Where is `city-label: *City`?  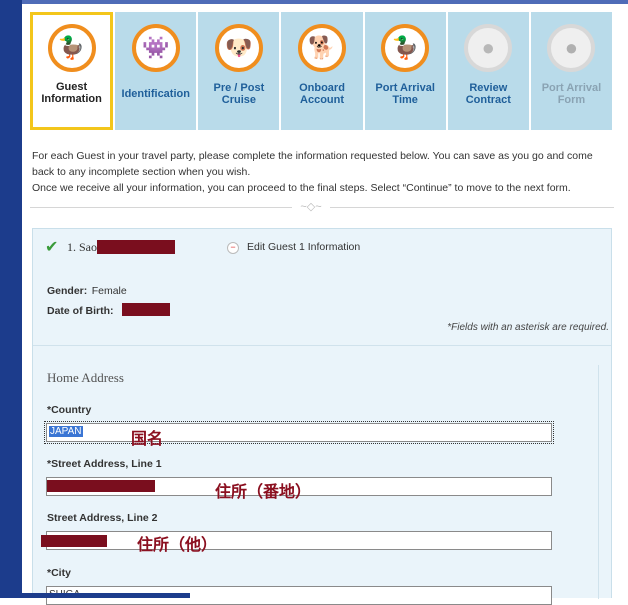
city-label: *City is located at coordinates (59, 573).